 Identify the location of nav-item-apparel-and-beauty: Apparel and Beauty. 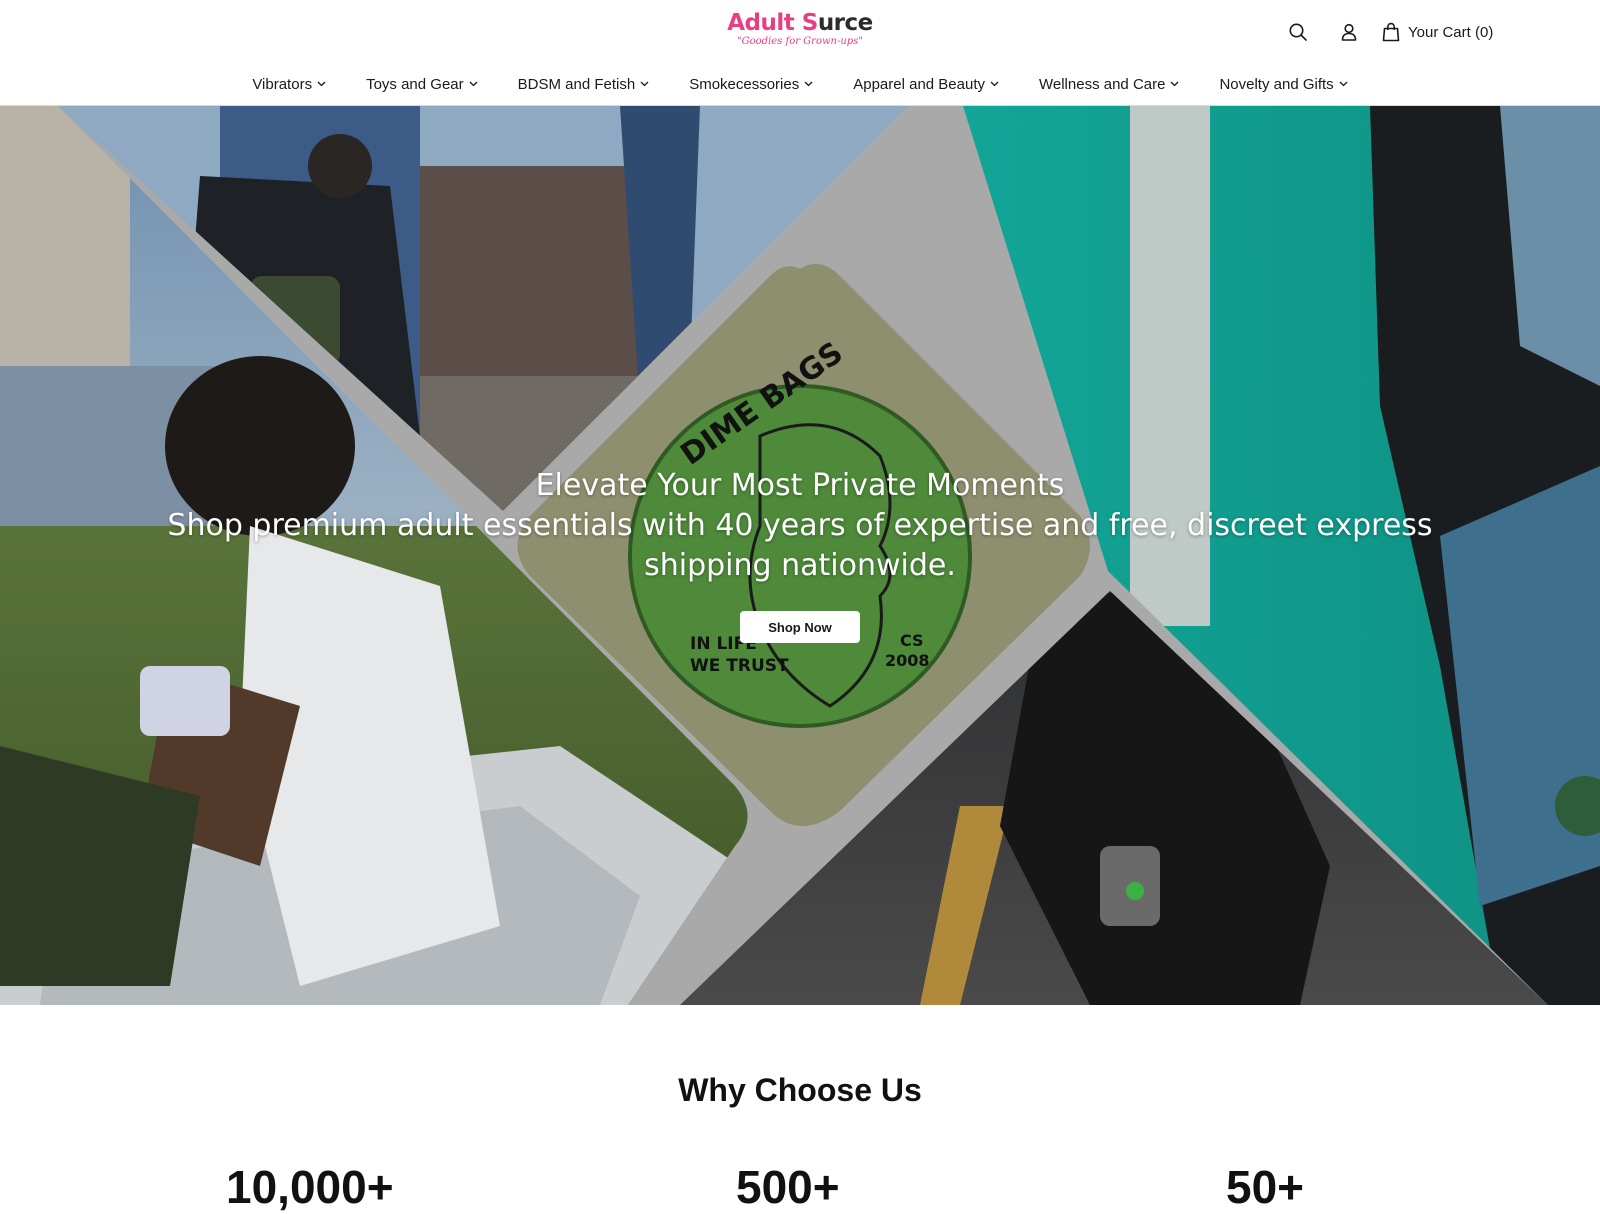
(926, 84).